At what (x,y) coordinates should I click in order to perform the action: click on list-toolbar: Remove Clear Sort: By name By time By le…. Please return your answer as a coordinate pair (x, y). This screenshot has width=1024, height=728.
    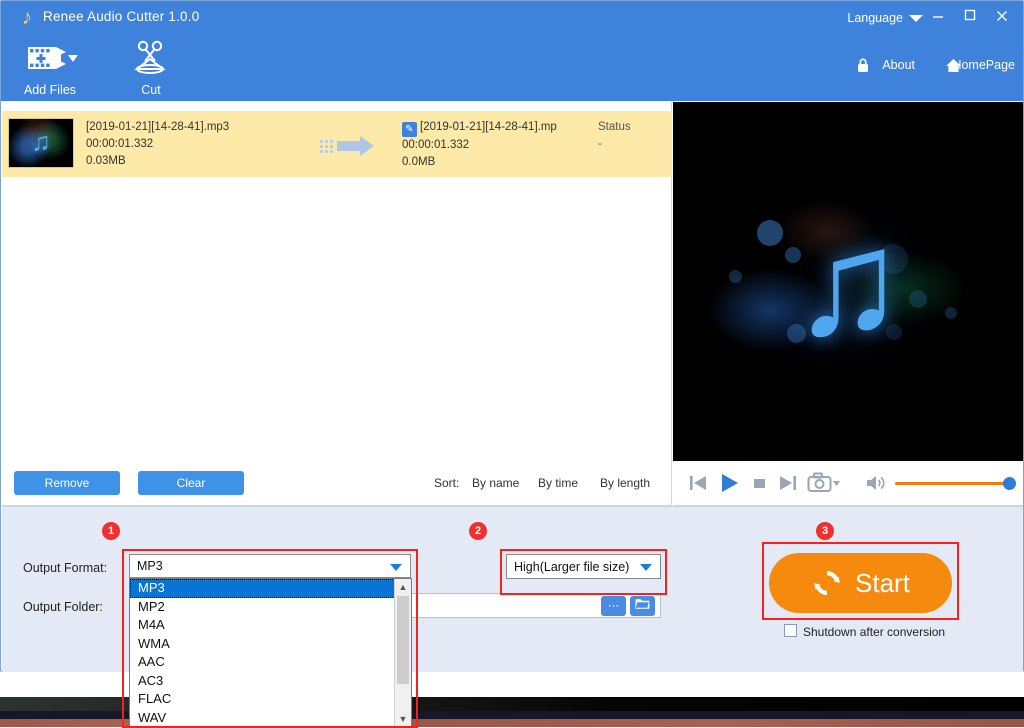
    Looking at the image, I should click on (337, 483).